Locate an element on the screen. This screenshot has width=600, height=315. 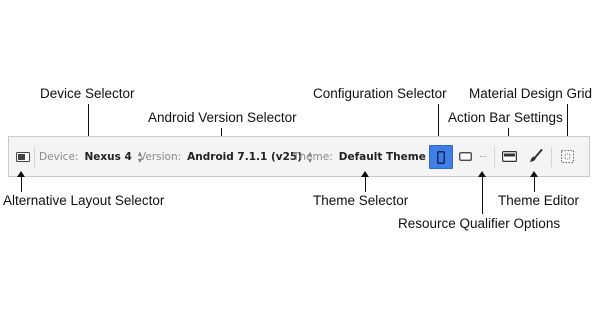
material-design-grid-annotation: Material Design Grid is located at coordinates (531, 93).